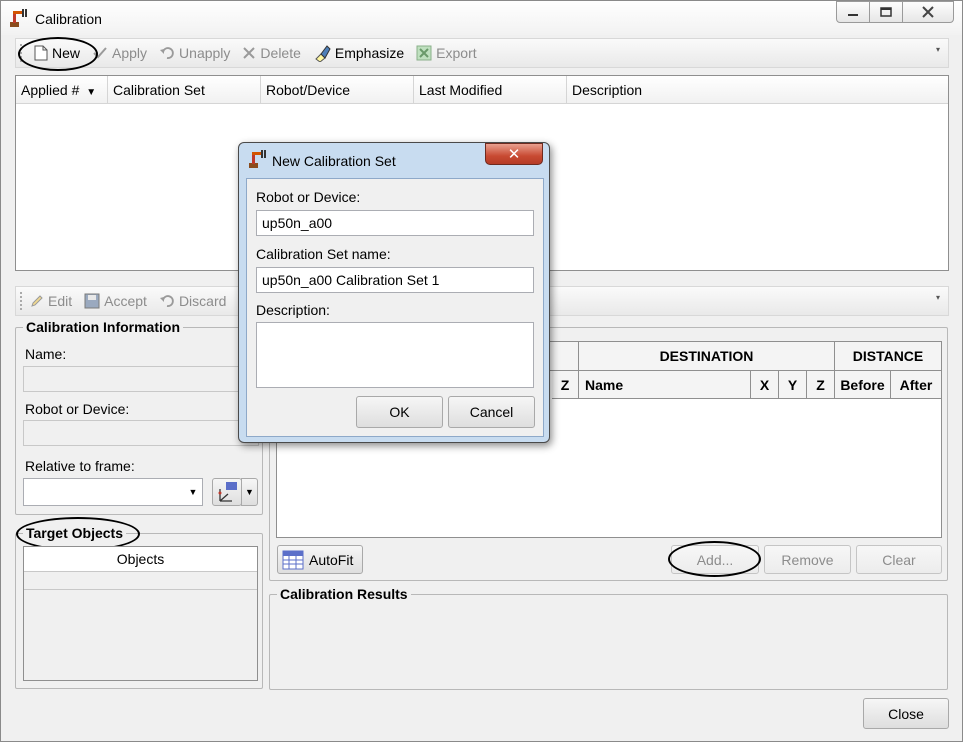 The height and width of the screenshot is (742, 963). I want to click on dialog-description-textarea, so click(395, 355).